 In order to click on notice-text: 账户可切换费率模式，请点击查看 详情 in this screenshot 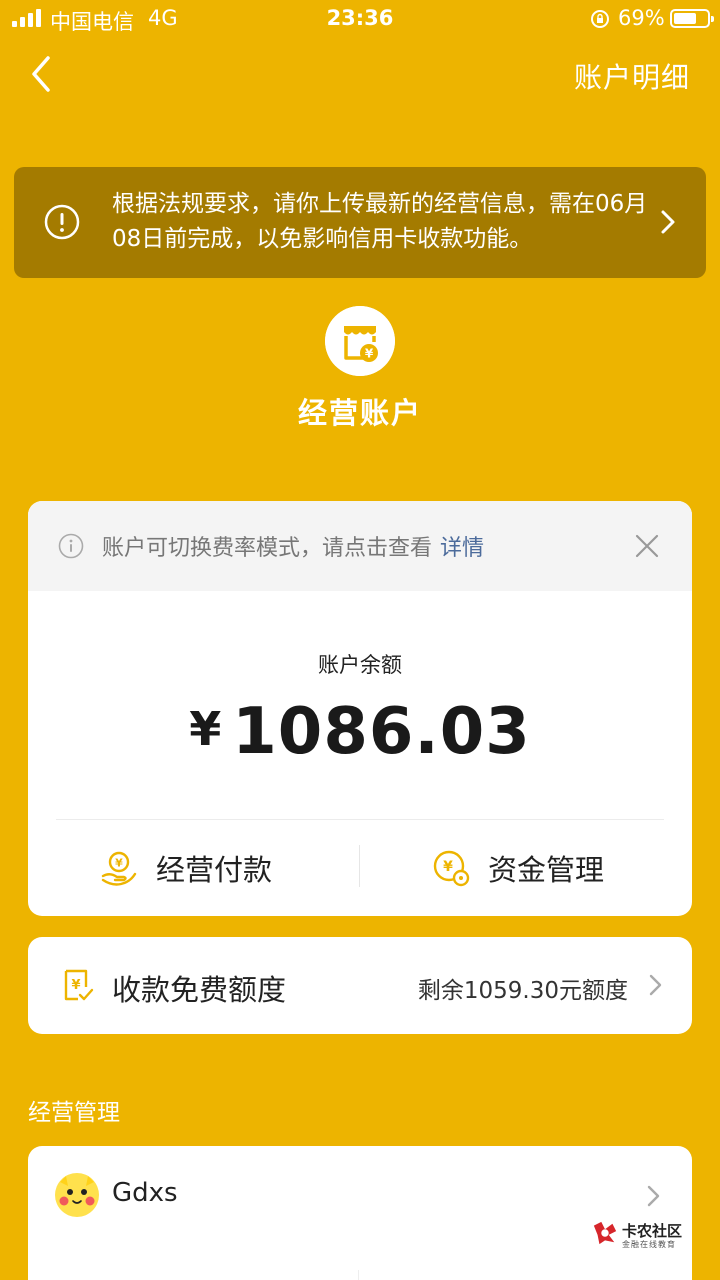, I will do `click(293, 546)`.